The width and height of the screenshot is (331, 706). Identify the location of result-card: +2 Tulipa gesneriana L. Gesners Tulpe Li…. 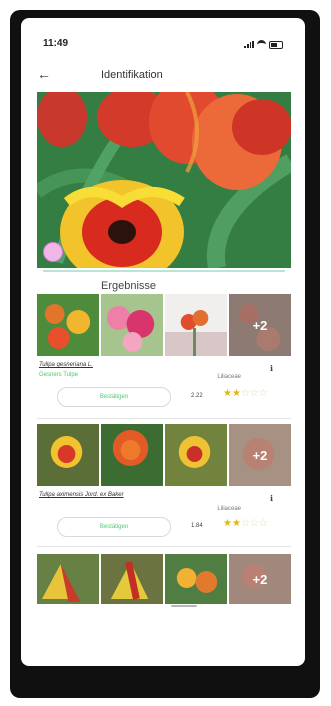
(164, 358).